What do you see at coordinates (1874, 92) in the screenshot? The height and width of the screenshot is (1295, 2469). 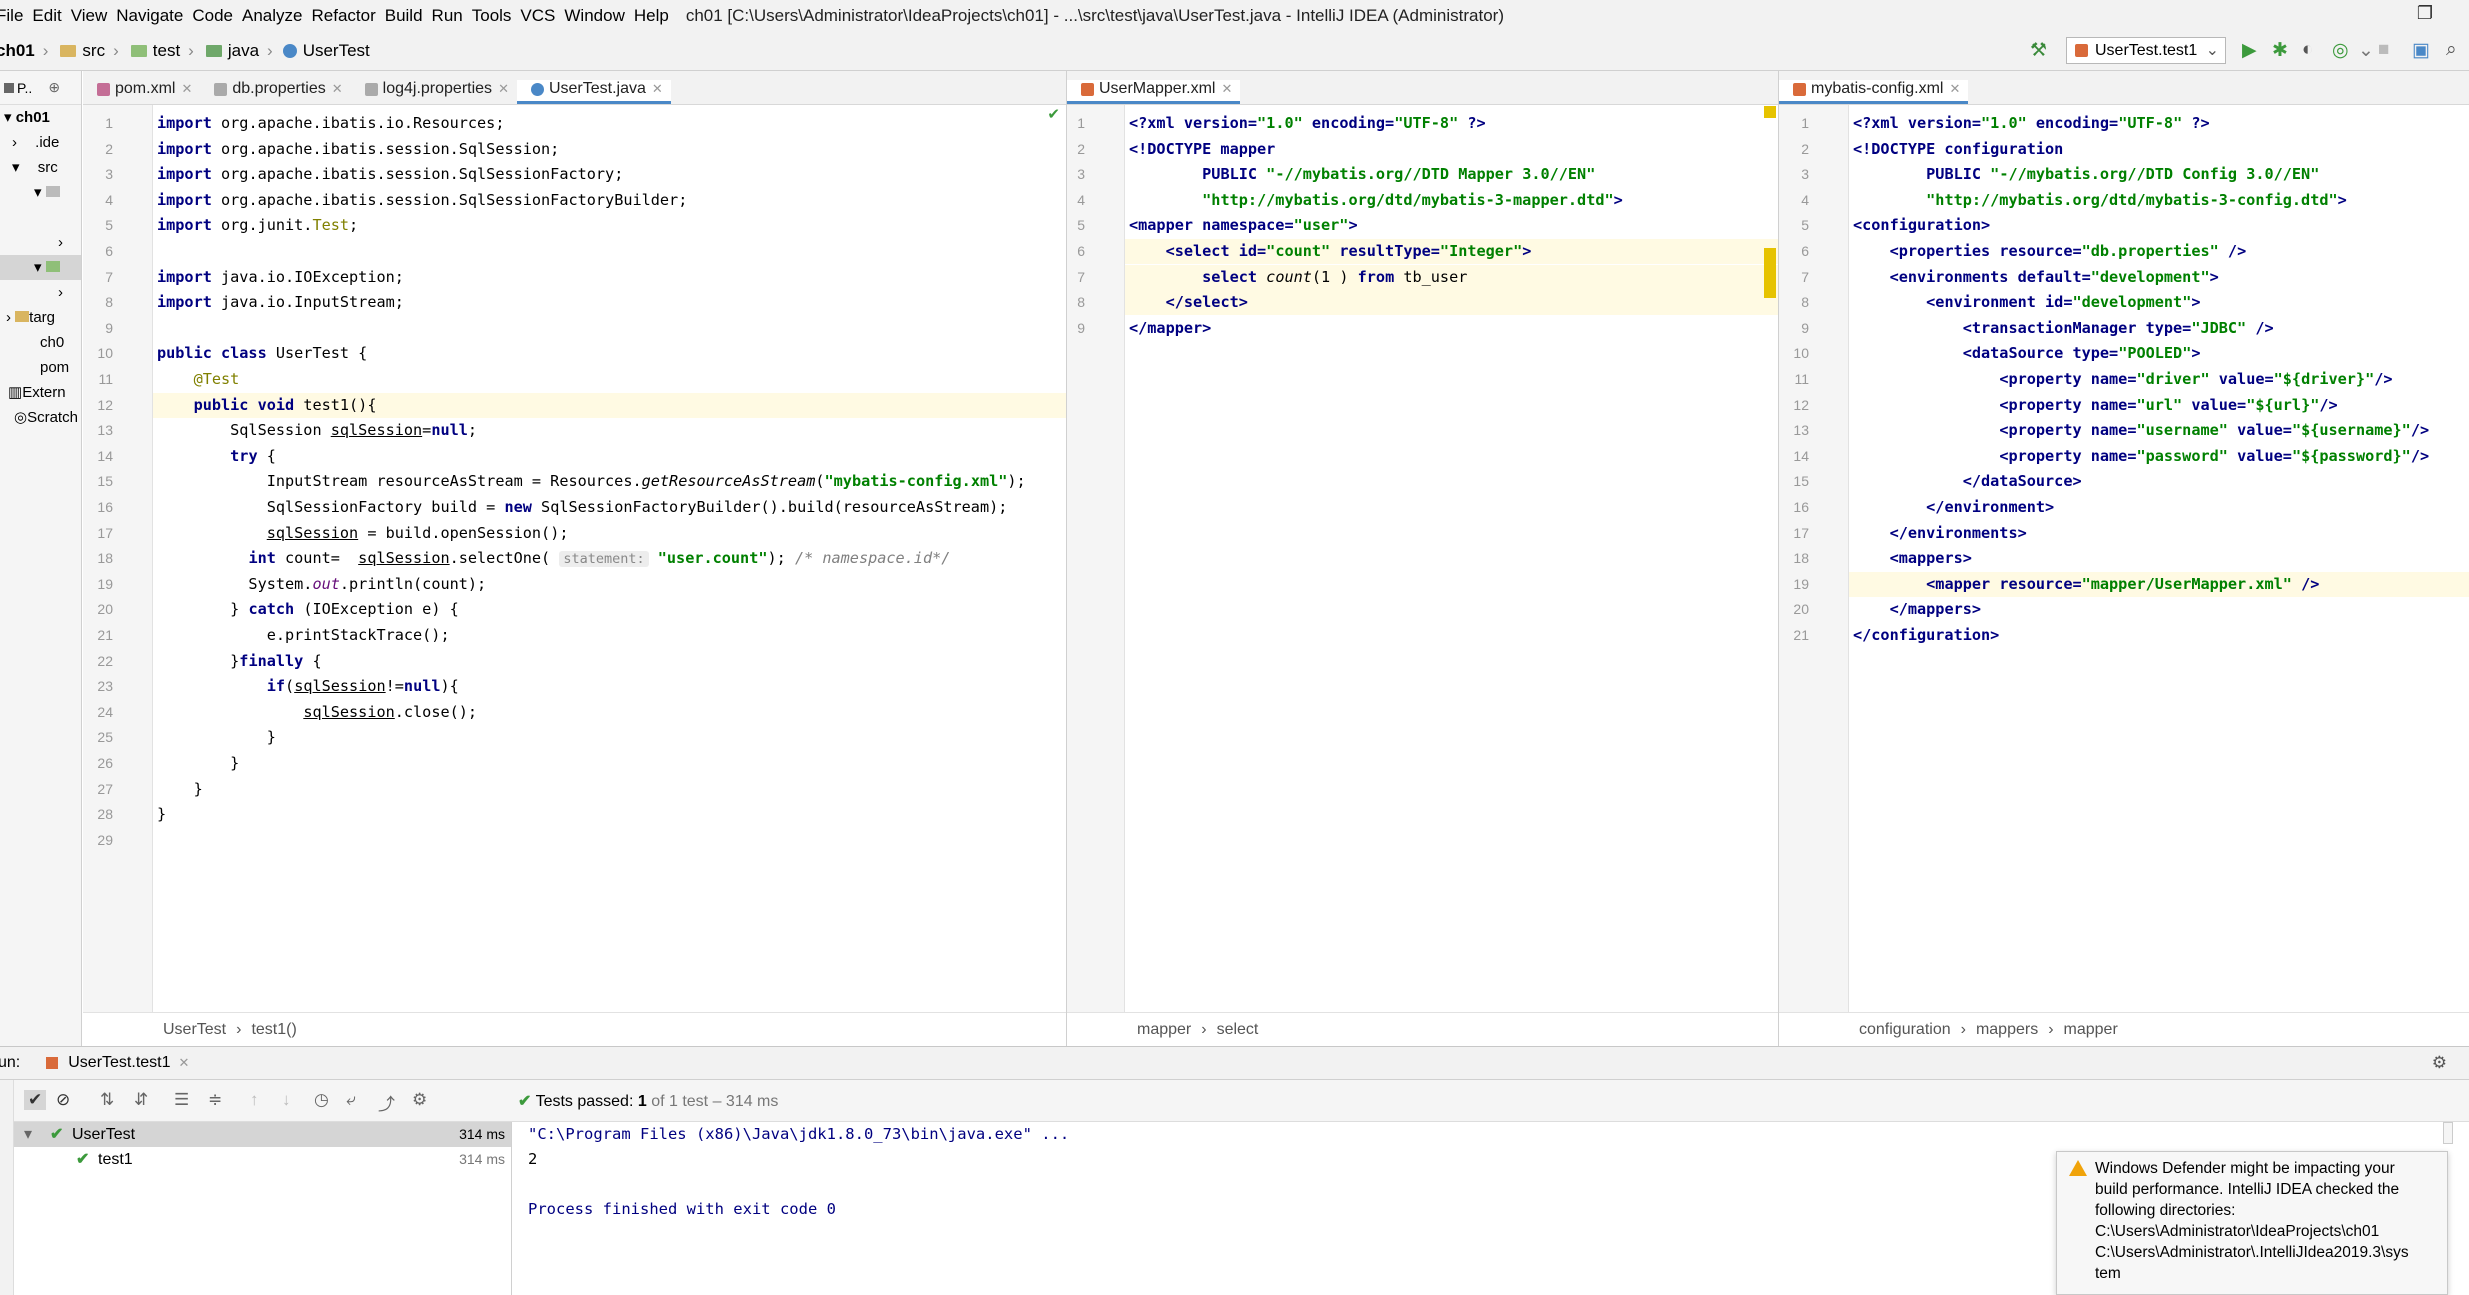 I see `tab-mybatis-config-xml: mybatis-config.xml ✕` at bounding box center [1874, 92].